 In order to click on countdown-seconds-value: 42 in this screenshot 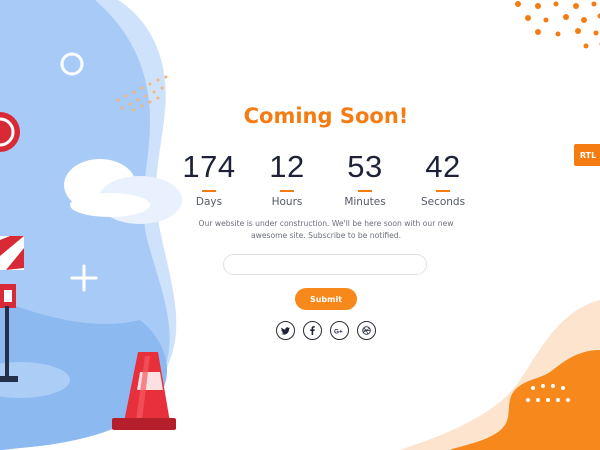, I will do `click(443, 166)`.